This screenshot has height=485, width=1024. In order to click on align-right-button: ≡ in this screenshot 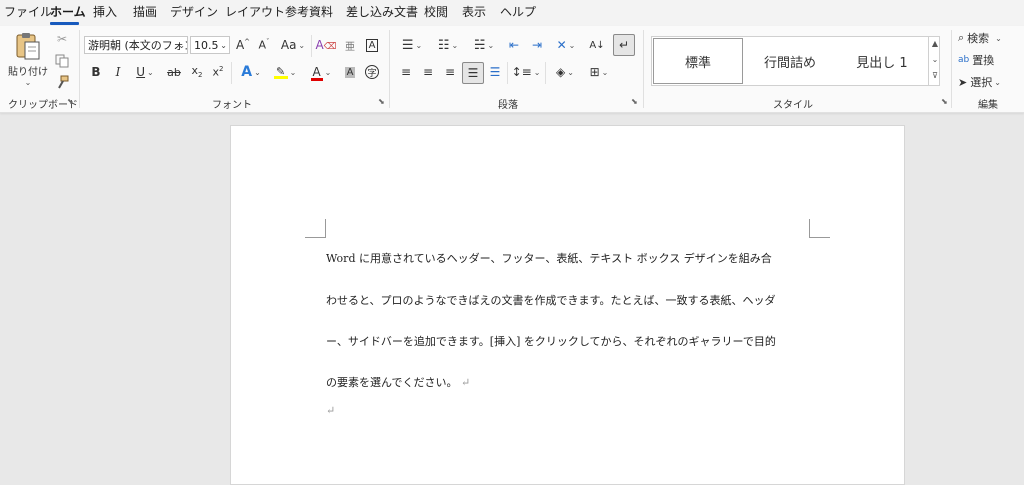, I will do `click(450, 72)`.